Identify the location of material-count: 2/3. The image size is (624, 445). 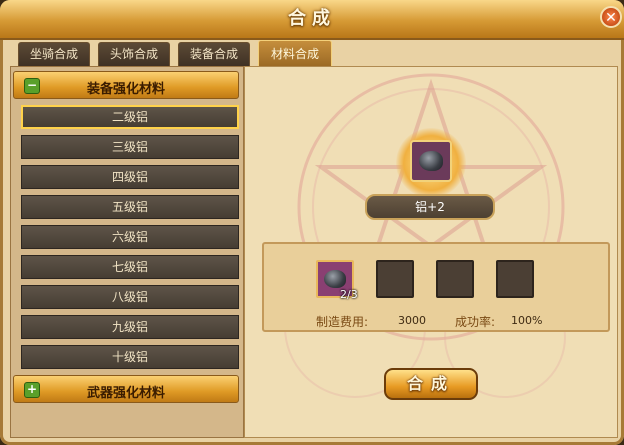
(349, 294).